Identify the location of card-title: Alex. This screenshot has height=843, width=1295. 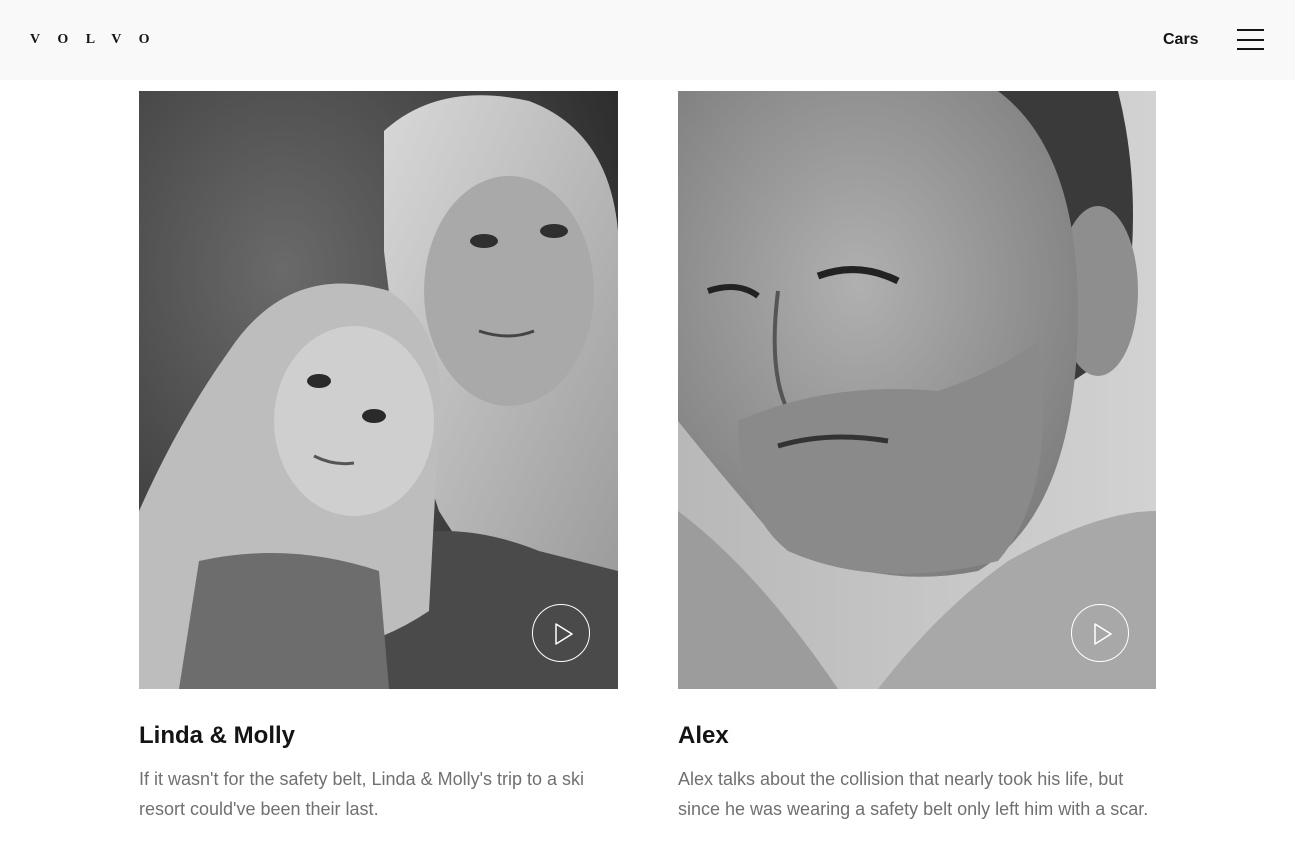
(917, 736).